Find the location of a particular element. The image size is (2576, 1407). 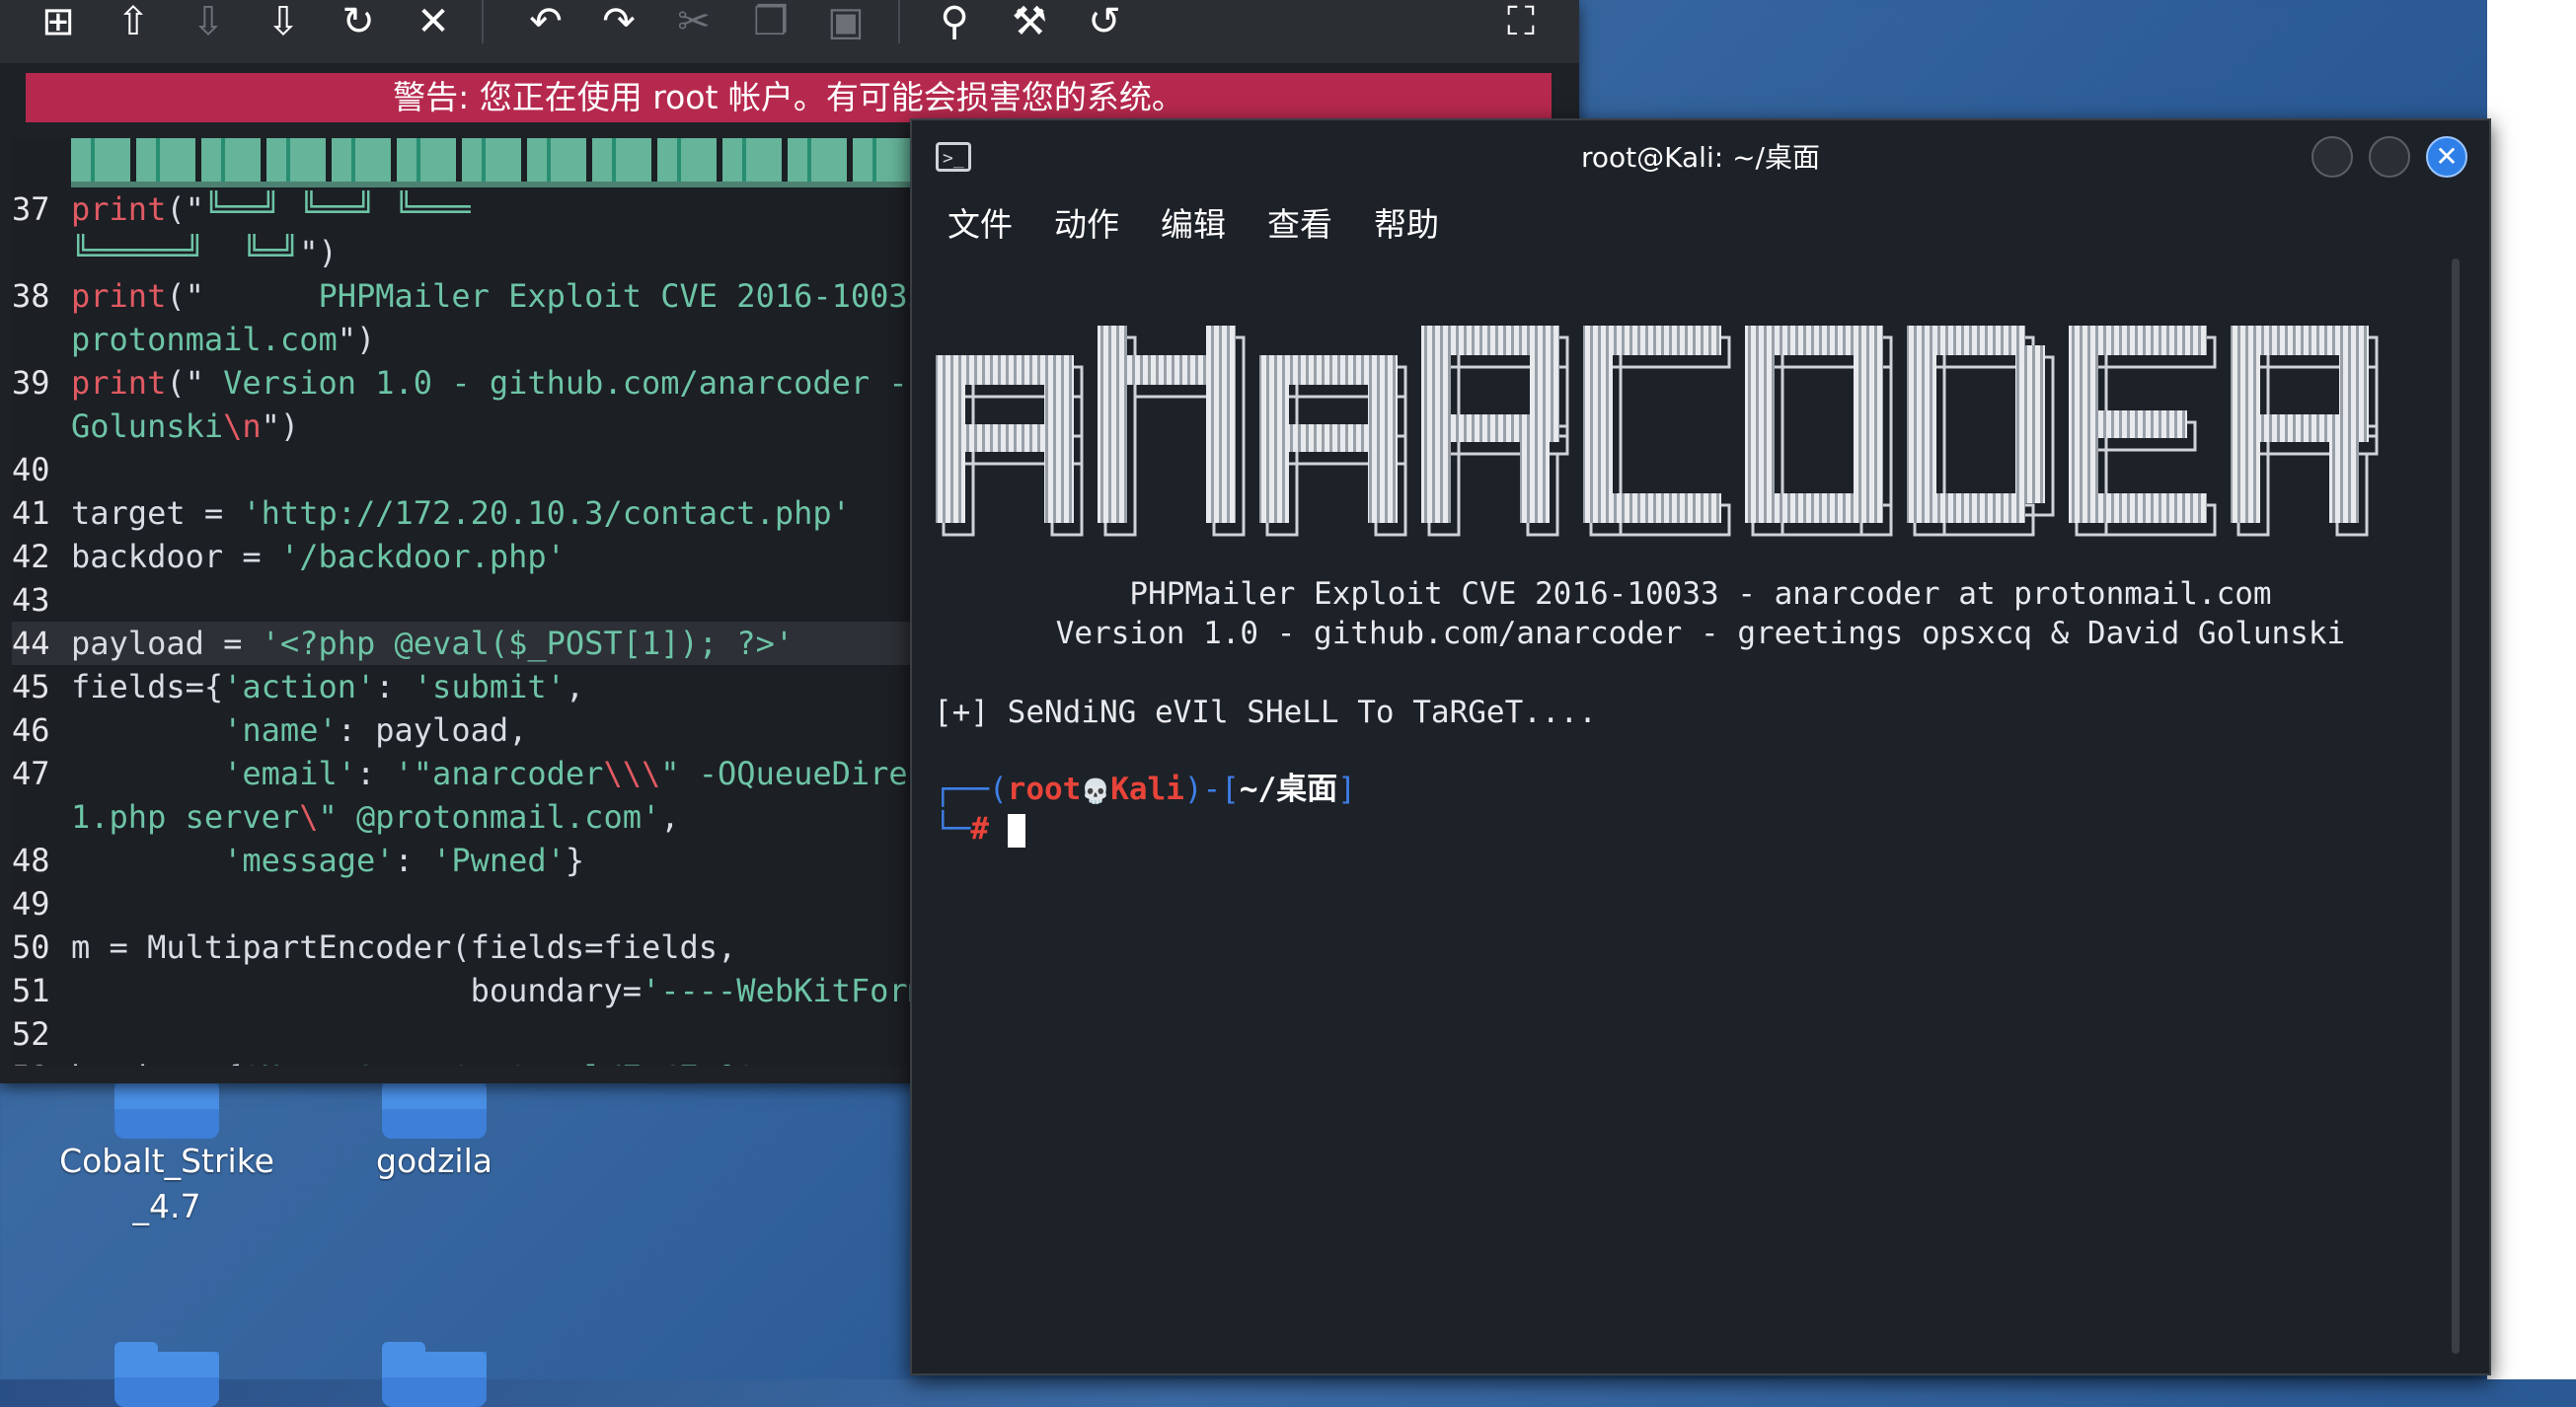

code-token: 'name' is located at coordinates (280, 730).